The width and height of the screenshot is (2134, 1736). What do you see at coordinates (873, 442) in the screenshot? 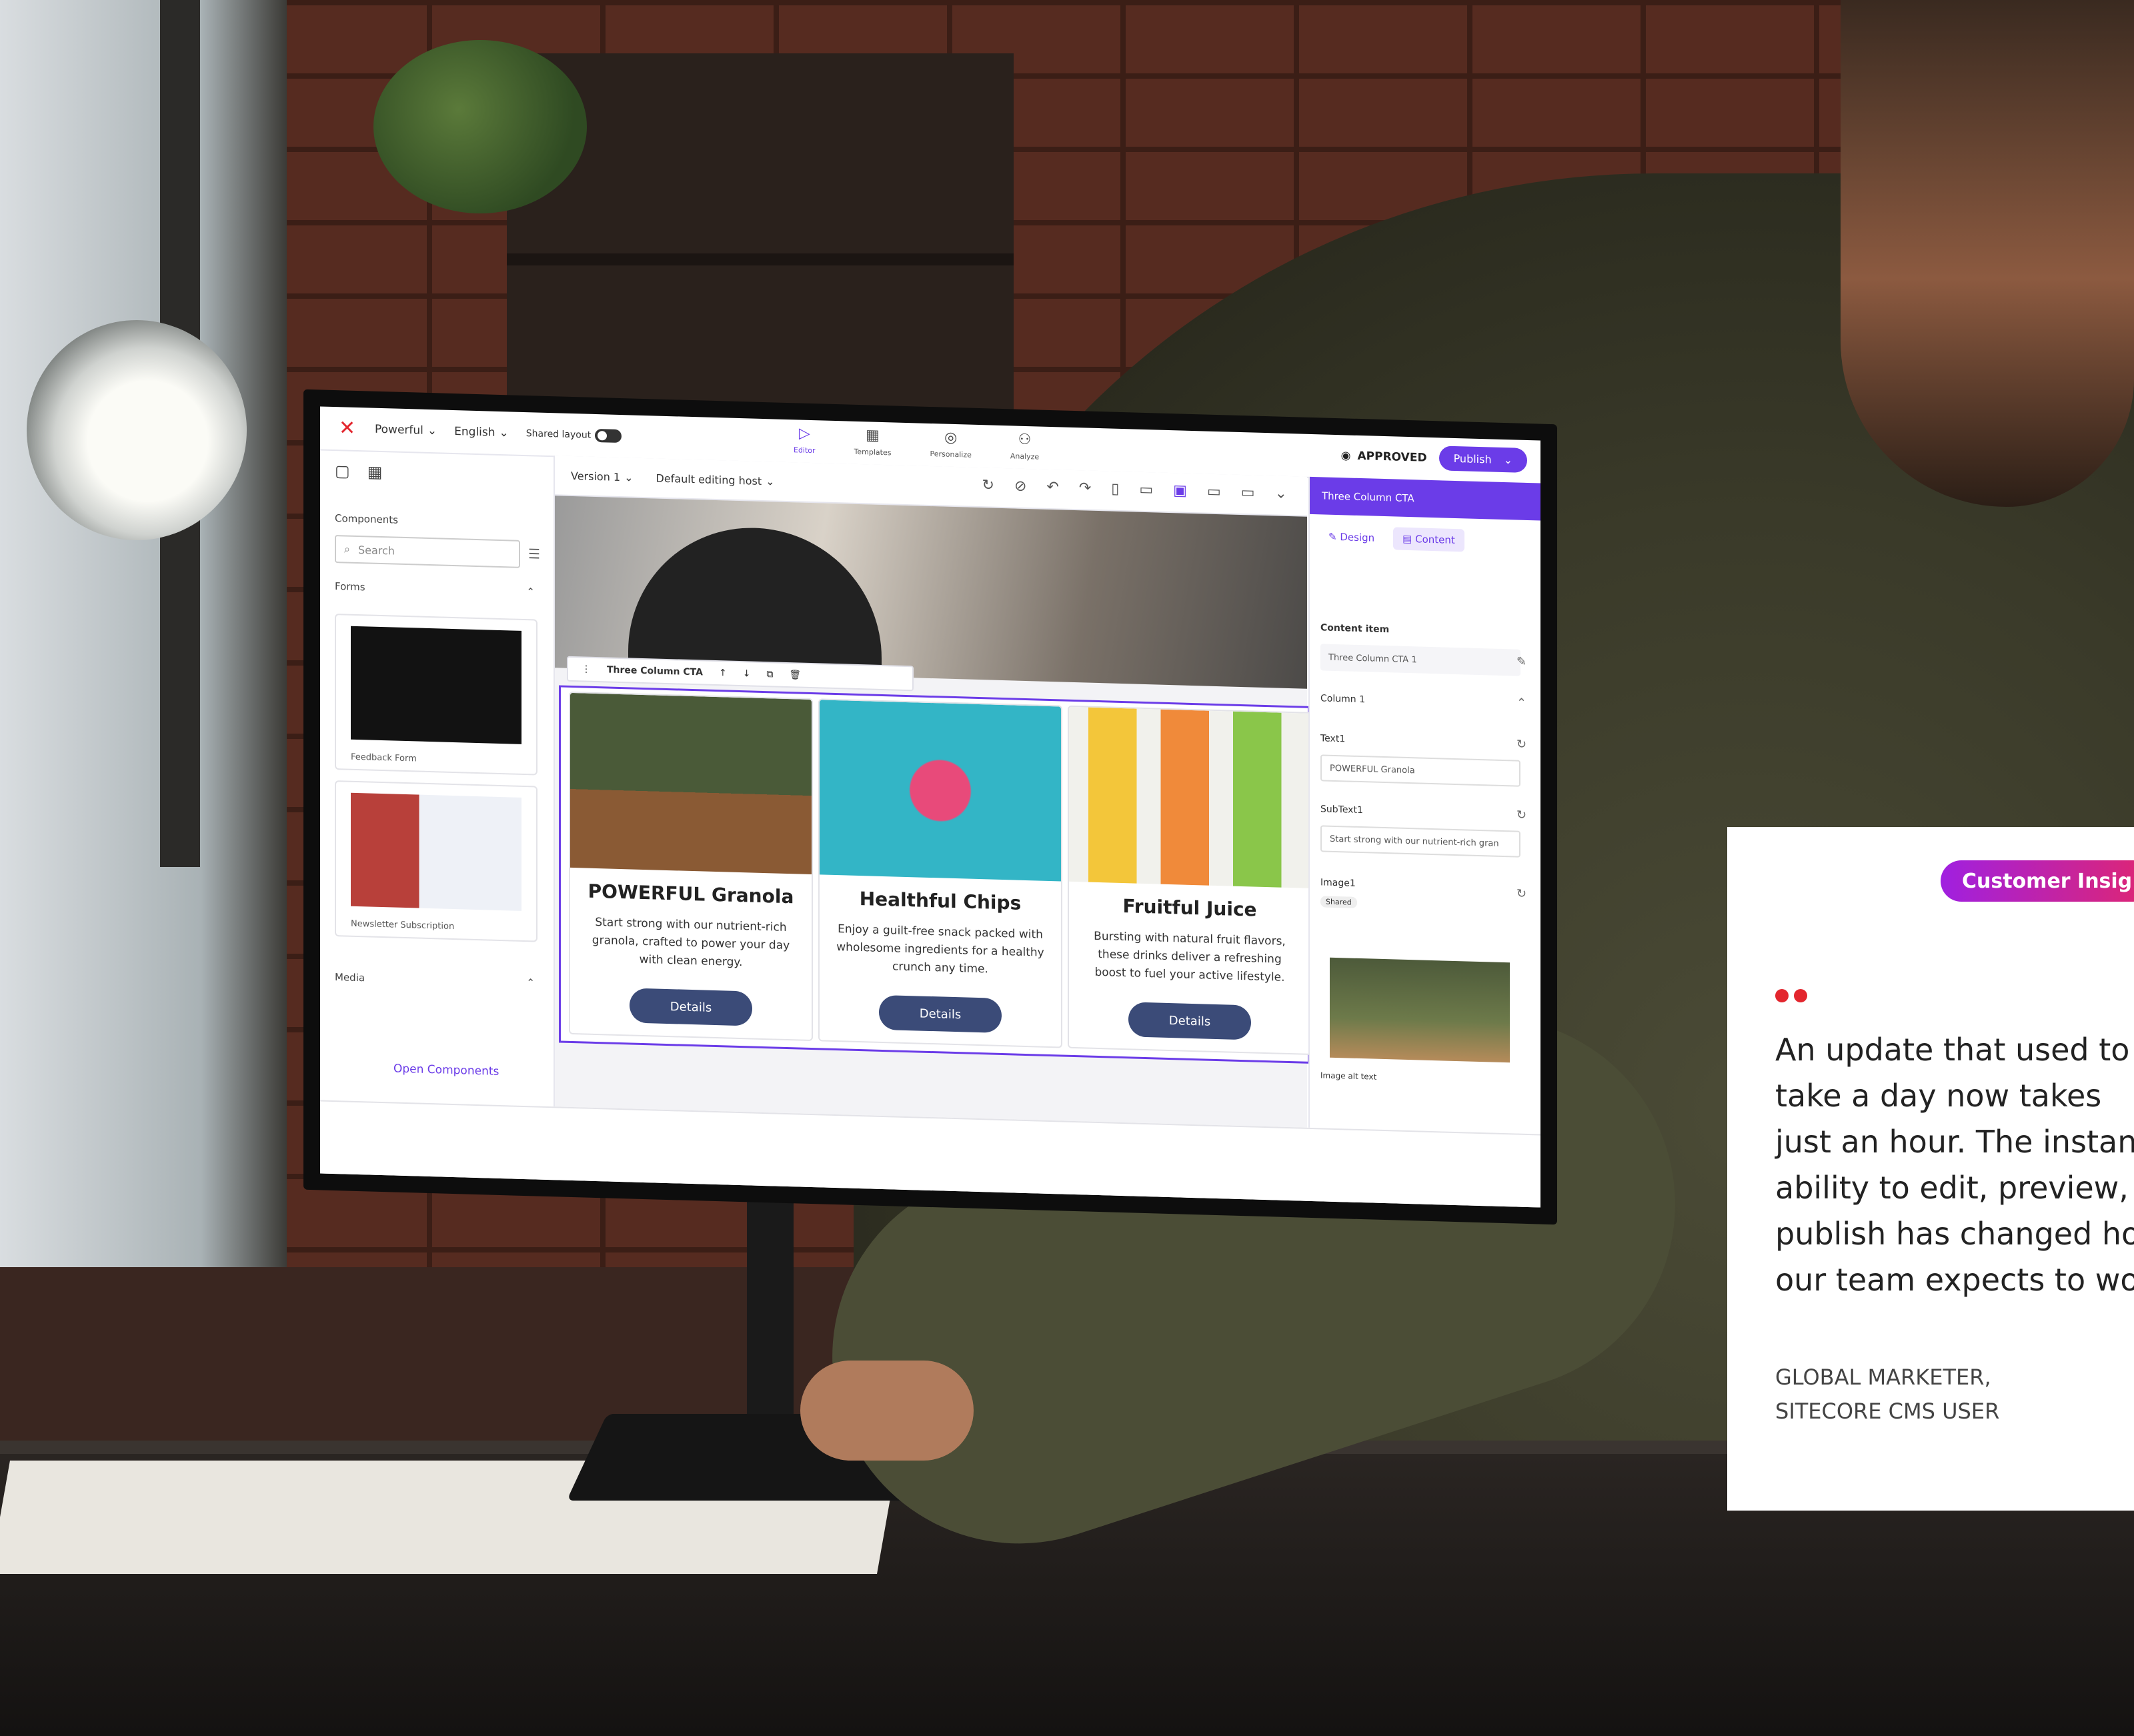
I see `tab-templates: ▦ Templates` at bounding box center [873, 442].